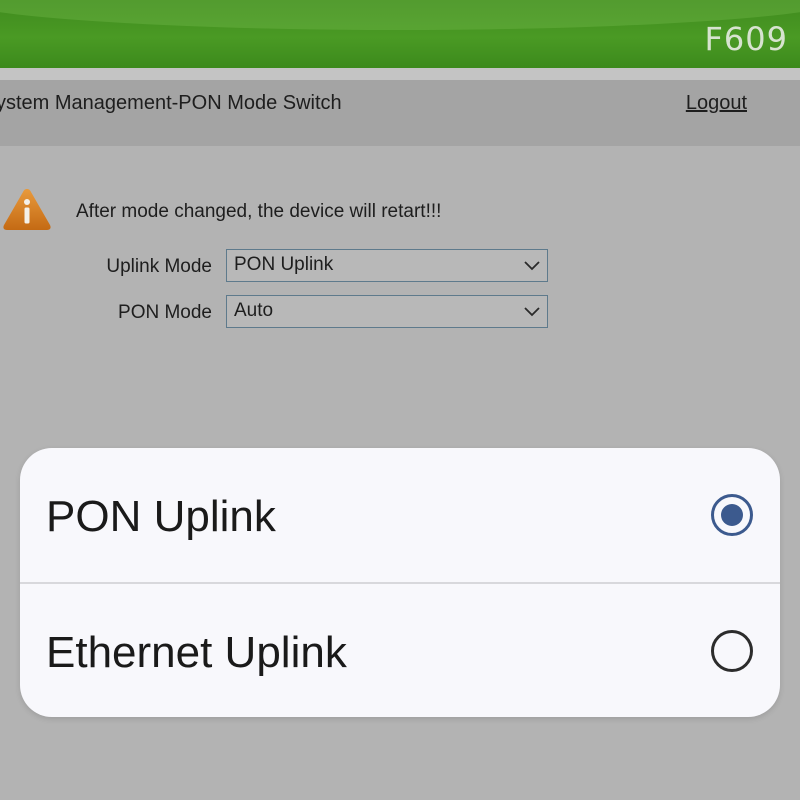 The width and height of the screenshot is (800, 800). I want to click on header-divider, so click(400, 74).